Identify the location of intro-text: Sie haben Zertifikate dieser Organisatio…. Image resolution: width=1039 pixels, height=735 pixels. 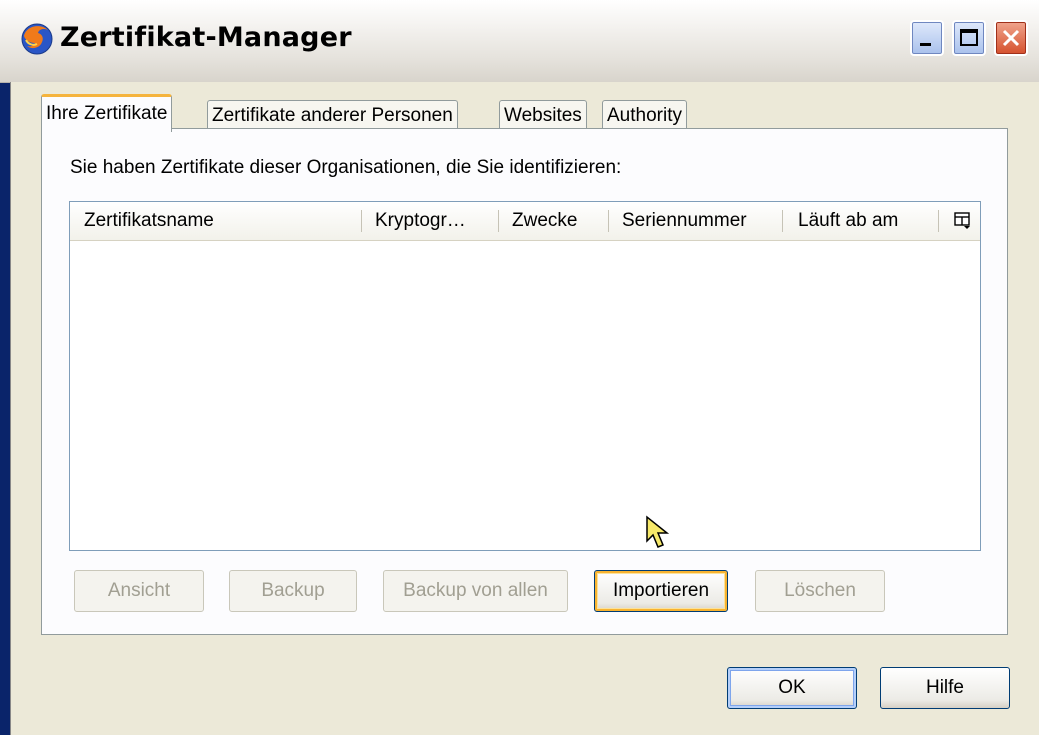
(346, 167).